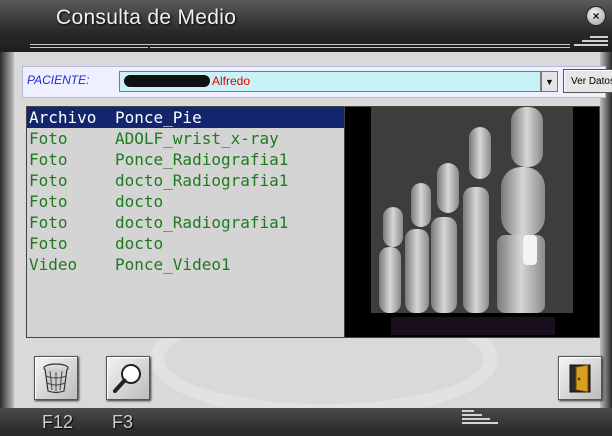 The height and width of the screenshot is (436, 612). I want to click on left-frame, so click(7, 230).